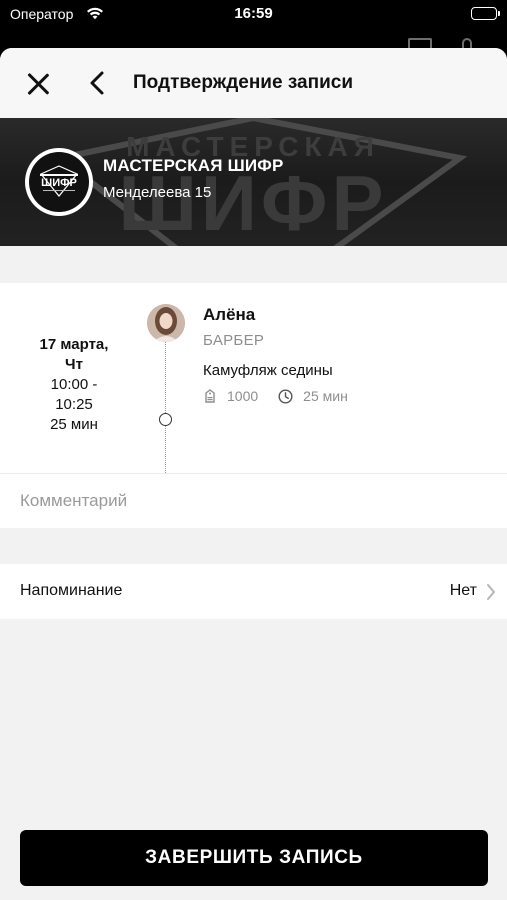  Describe the element at coordinates (234, 340) in the screenshot. I see `master-role: БАРБЕР` at that location.